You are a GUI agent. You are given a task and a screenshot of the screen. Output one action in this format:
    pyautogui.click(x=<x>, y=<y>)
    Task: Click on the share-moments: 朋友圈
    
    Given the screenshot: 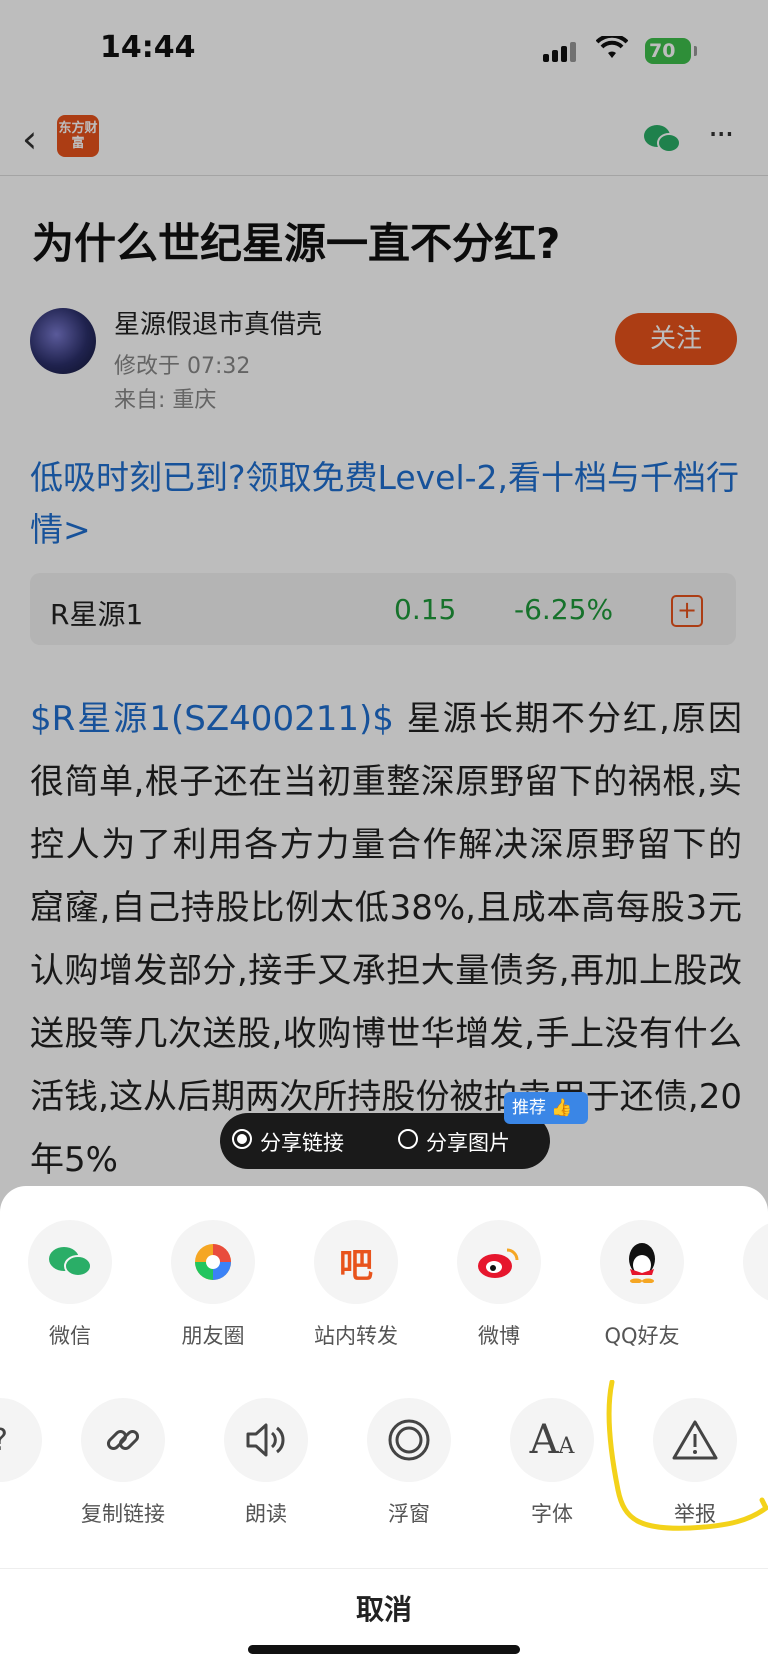 What is the action you would take?
    pyautogui.click(x=213, y=1285)
    